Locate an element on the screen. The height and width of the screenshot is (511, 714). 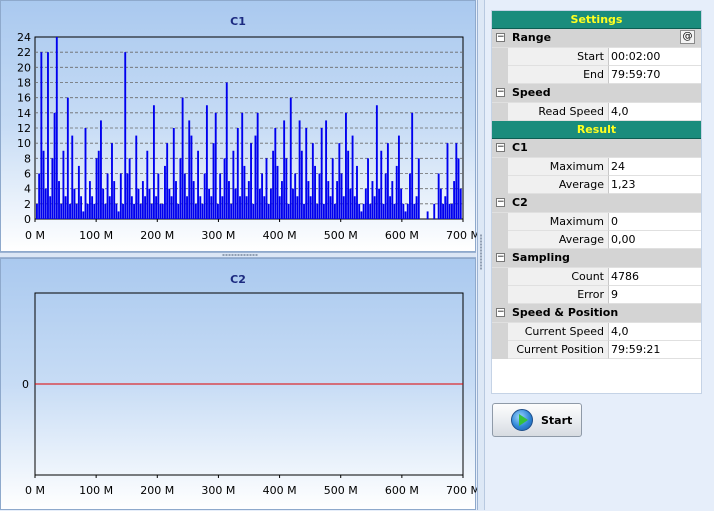
range-at-button: @ is located at coordinates (687, 37).